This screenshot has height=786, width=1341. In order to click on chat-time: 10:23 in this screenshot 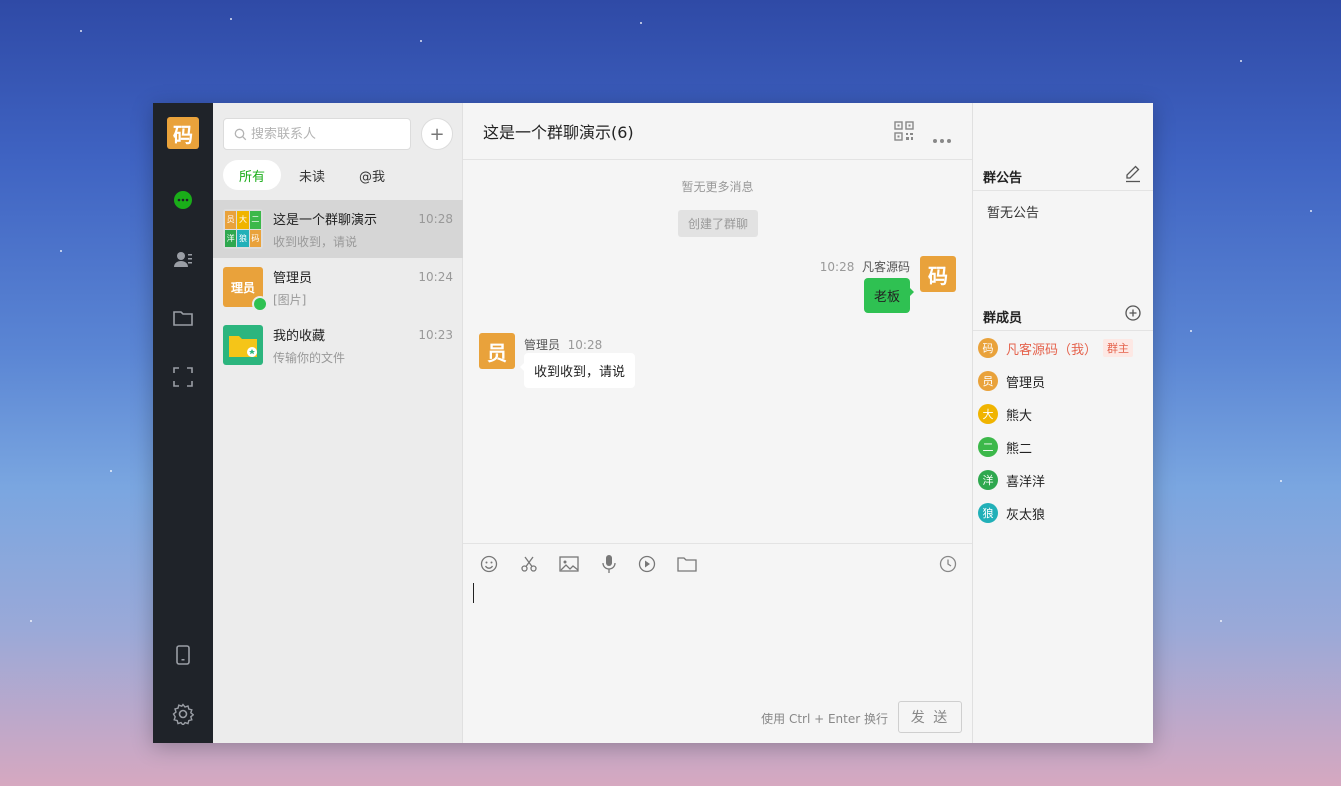, I will do `click(435, 335)`.